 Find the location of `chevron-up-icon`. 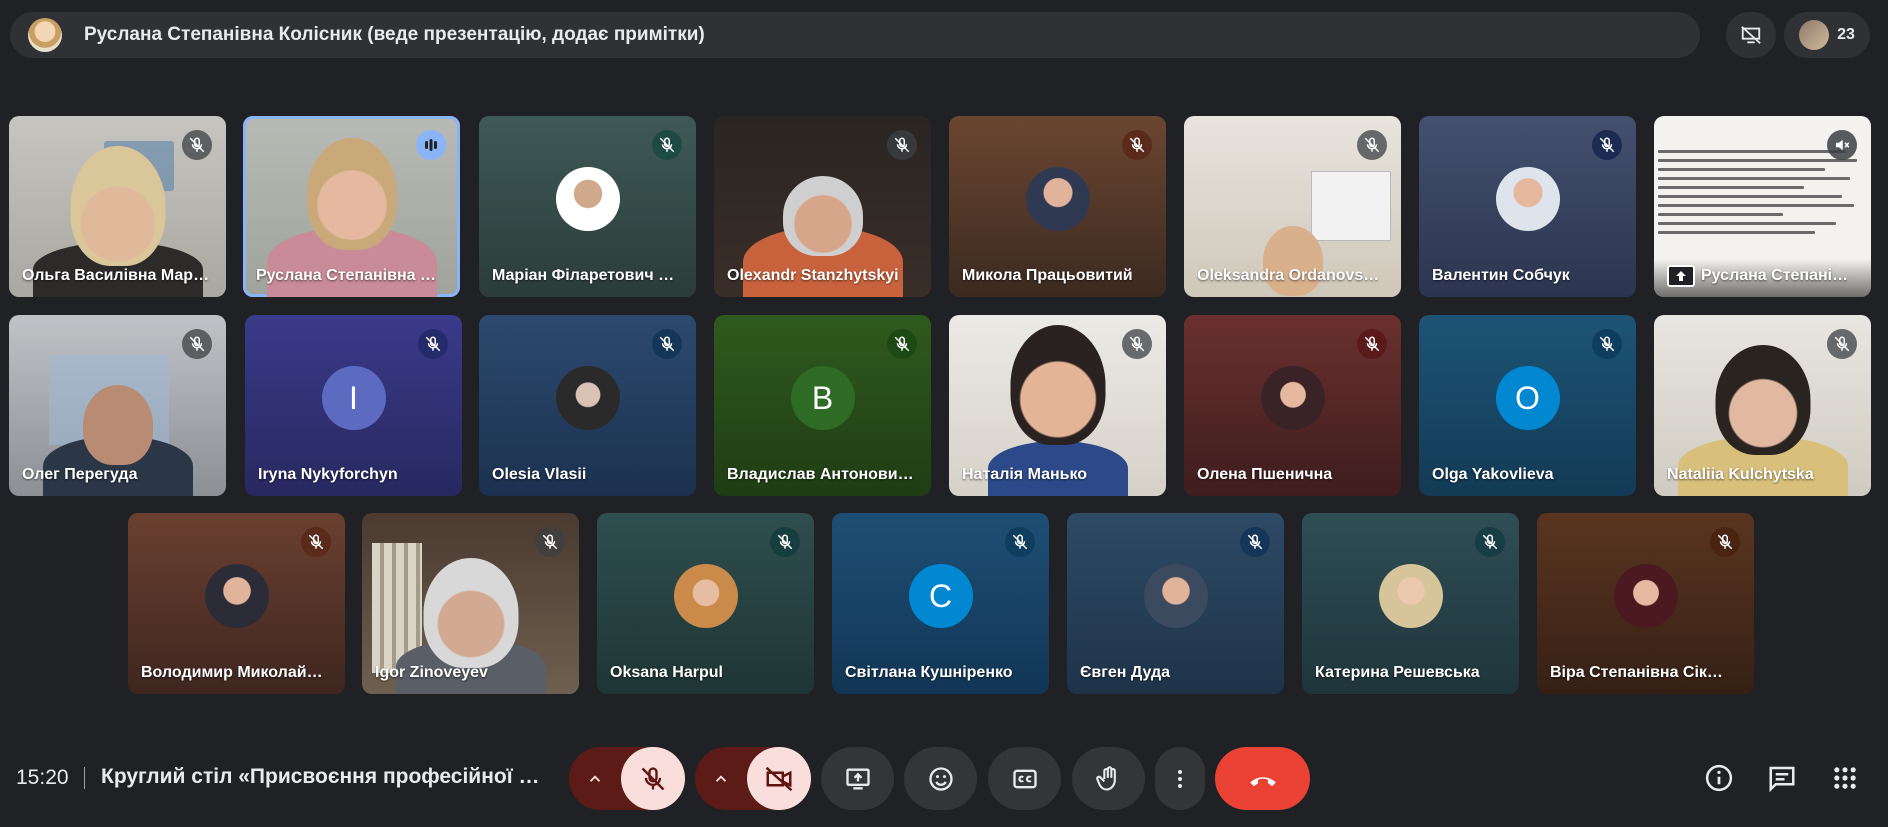

chevron-up-icon is located at coordinates (595, 778).